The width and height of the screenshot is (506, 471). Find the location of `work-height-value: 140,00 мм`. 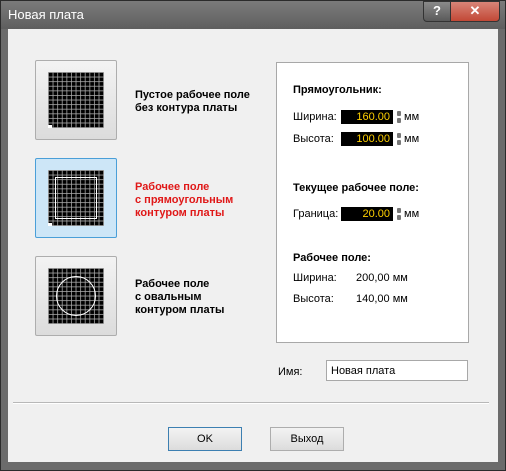

work-height-value: 140,00 мм is located at coordinates (382, 299).